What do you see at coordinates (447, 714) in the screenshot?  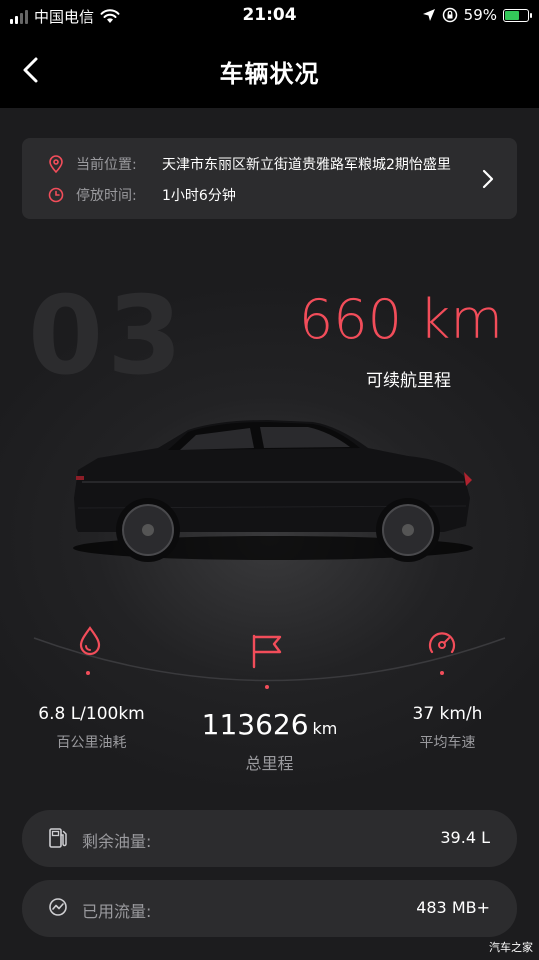 I see `avg-speed-value: 37 km/h` at bounding box center [447, 714].